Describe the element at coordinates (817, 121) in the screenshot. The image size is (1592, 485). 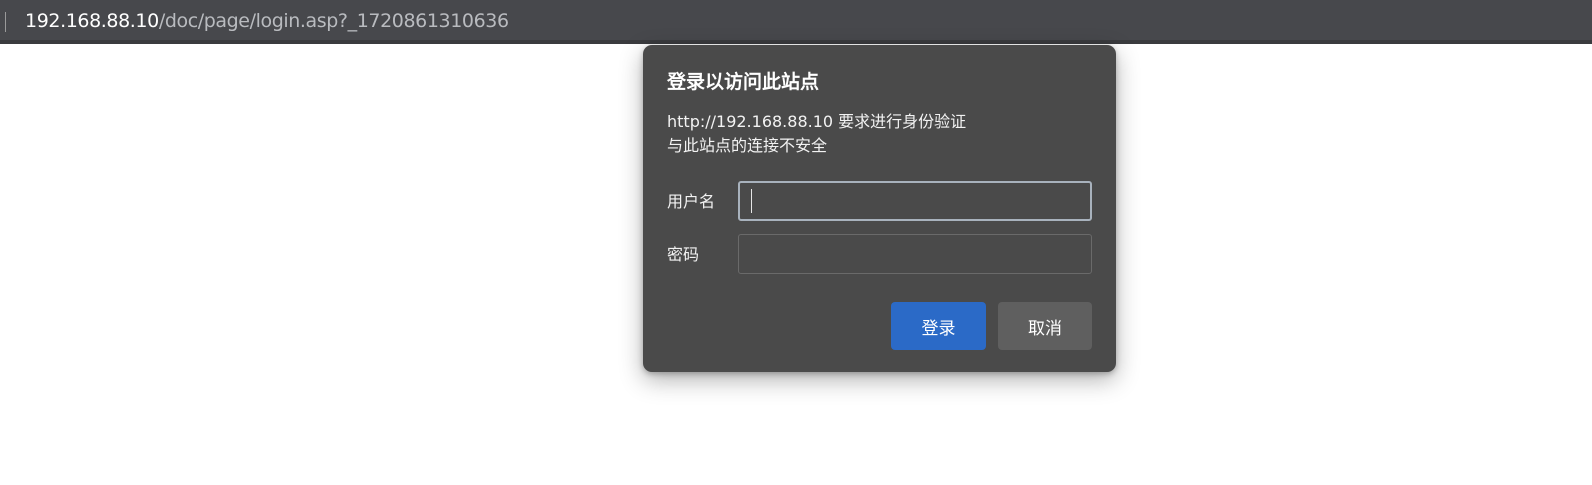
I see `dialog-message-auth: http://192.168.88.10 要求进行身份验证` at that location.